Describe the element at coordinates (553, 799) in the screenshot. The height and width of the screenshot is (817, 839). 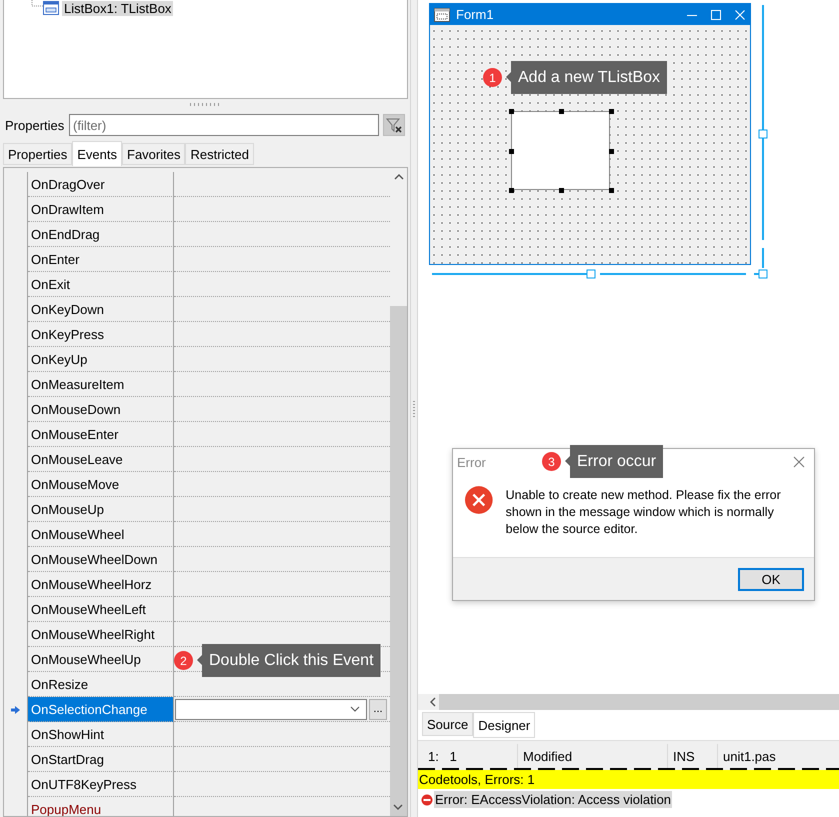
I see `message-item: Error: EAccessViolation: Access violation` at that location.